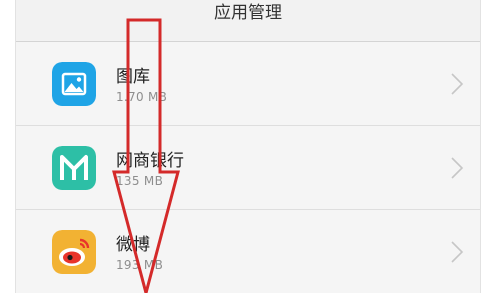 The image size is (500, 293). What do you see at coordinates (74, 252) in the screenshot?
I see `weibo-icon` at bounding box center [74, 252].